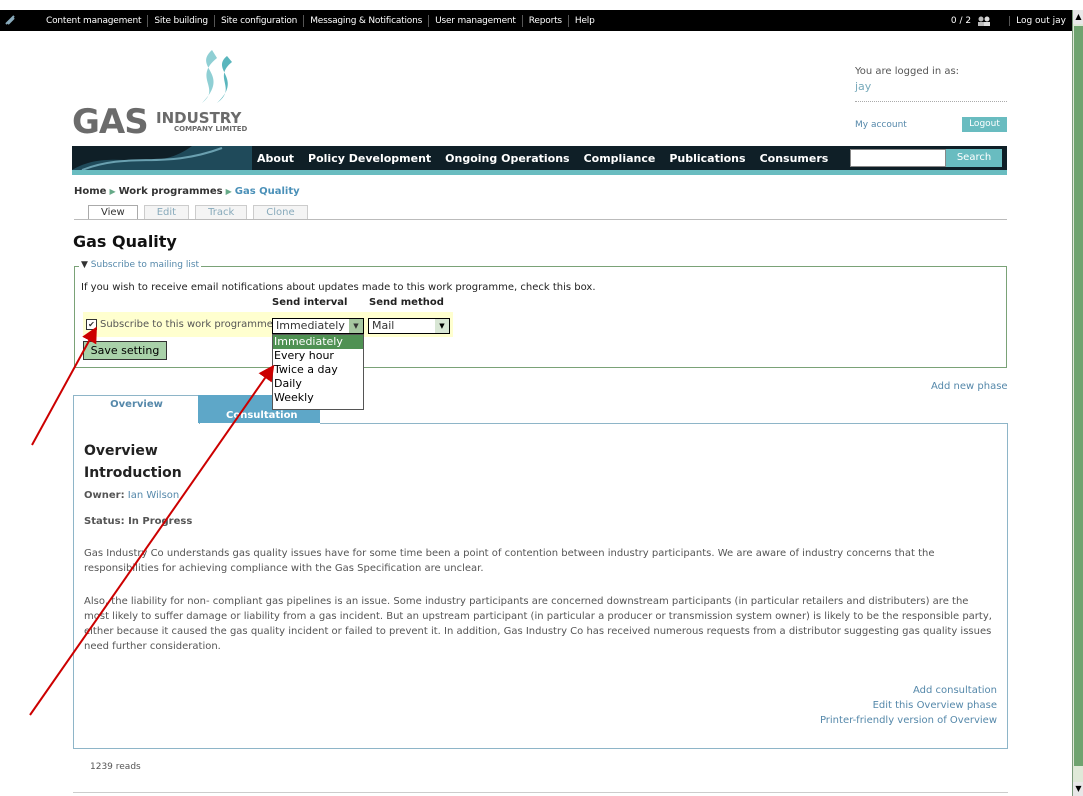 This screenshot has height=796, width=1083. I want to click on breadcrumb-current: Gas Quality, so click(267, 191).